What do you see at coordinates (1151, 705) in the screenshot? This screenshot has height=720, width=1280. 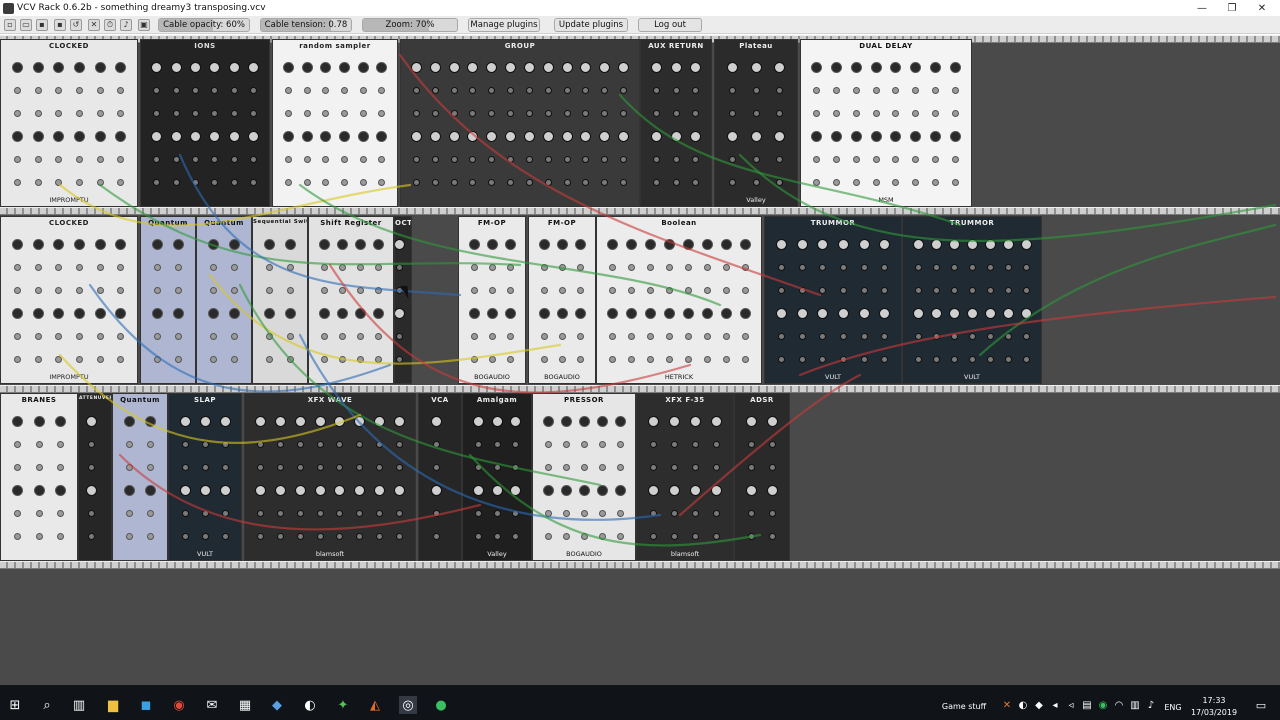 I see `volume-icon: ♪` at bounding box center [1151, 705].